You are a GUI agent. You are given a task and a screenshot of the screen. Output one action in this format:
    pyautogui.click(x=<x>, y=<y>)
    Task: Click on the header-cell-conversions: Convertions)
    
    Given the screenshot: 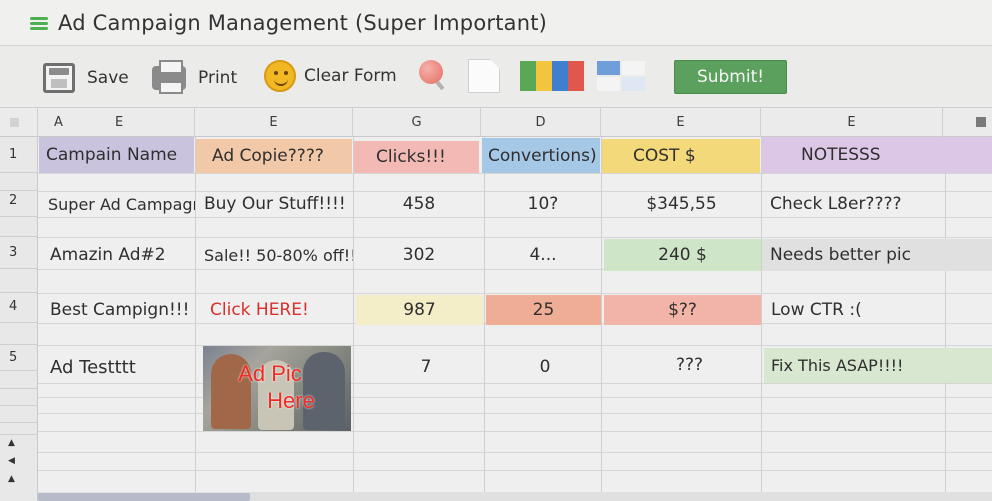 What is the action you would take?
    pyautogui.click(x=541, y=155)
    